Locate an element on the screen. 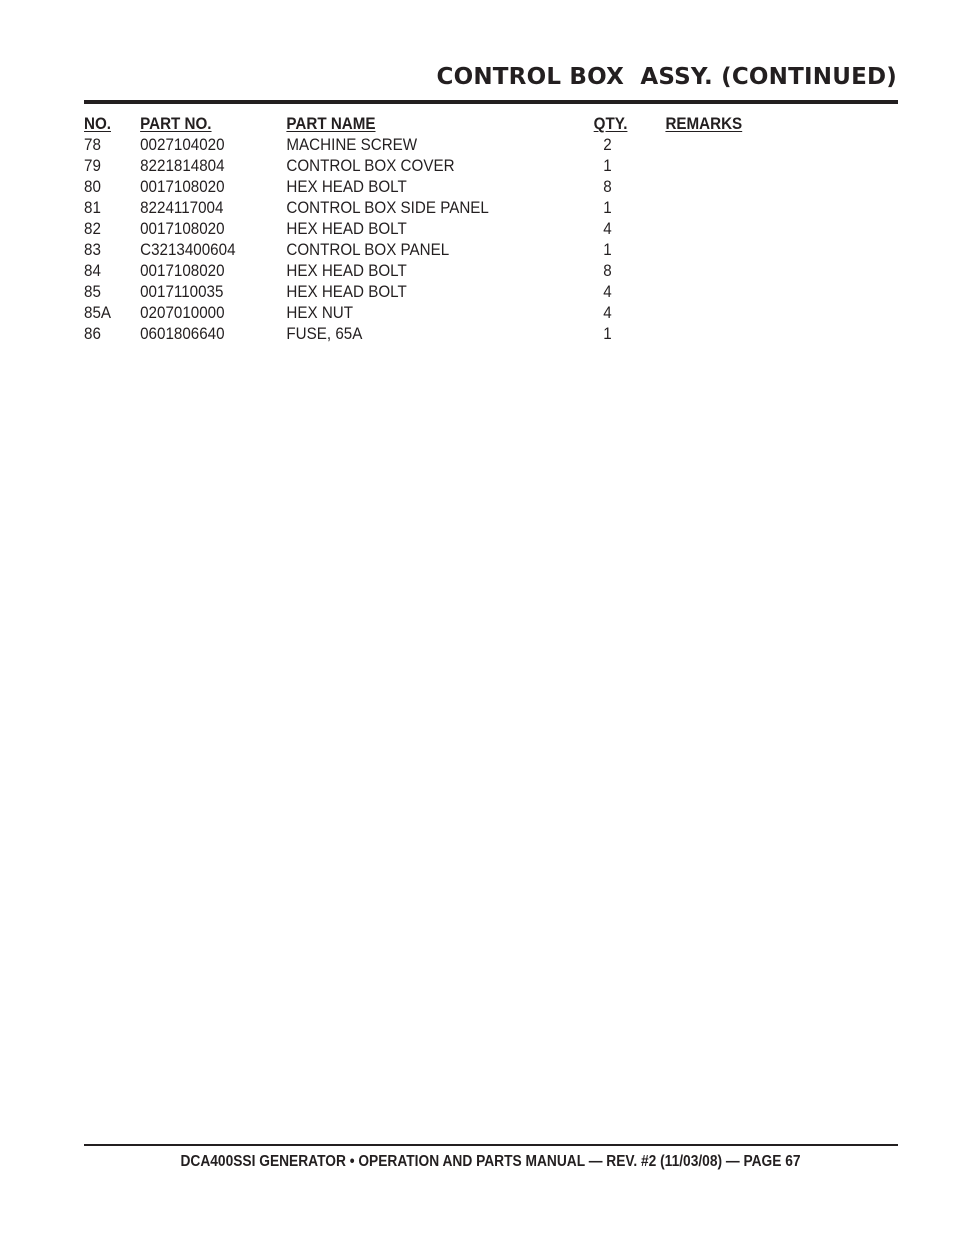  cell-part-no: 0601806640 is located at coordinates (182, 334).